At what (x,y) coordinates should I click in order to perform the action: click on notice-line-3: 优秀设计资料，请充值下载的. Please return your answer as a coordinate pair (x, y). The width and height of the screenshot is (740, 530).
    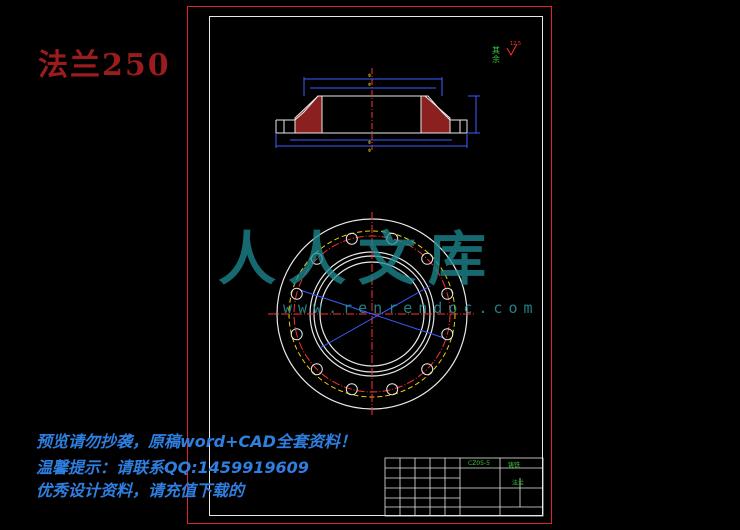
    Looking at the image, I should click on (140, 490).